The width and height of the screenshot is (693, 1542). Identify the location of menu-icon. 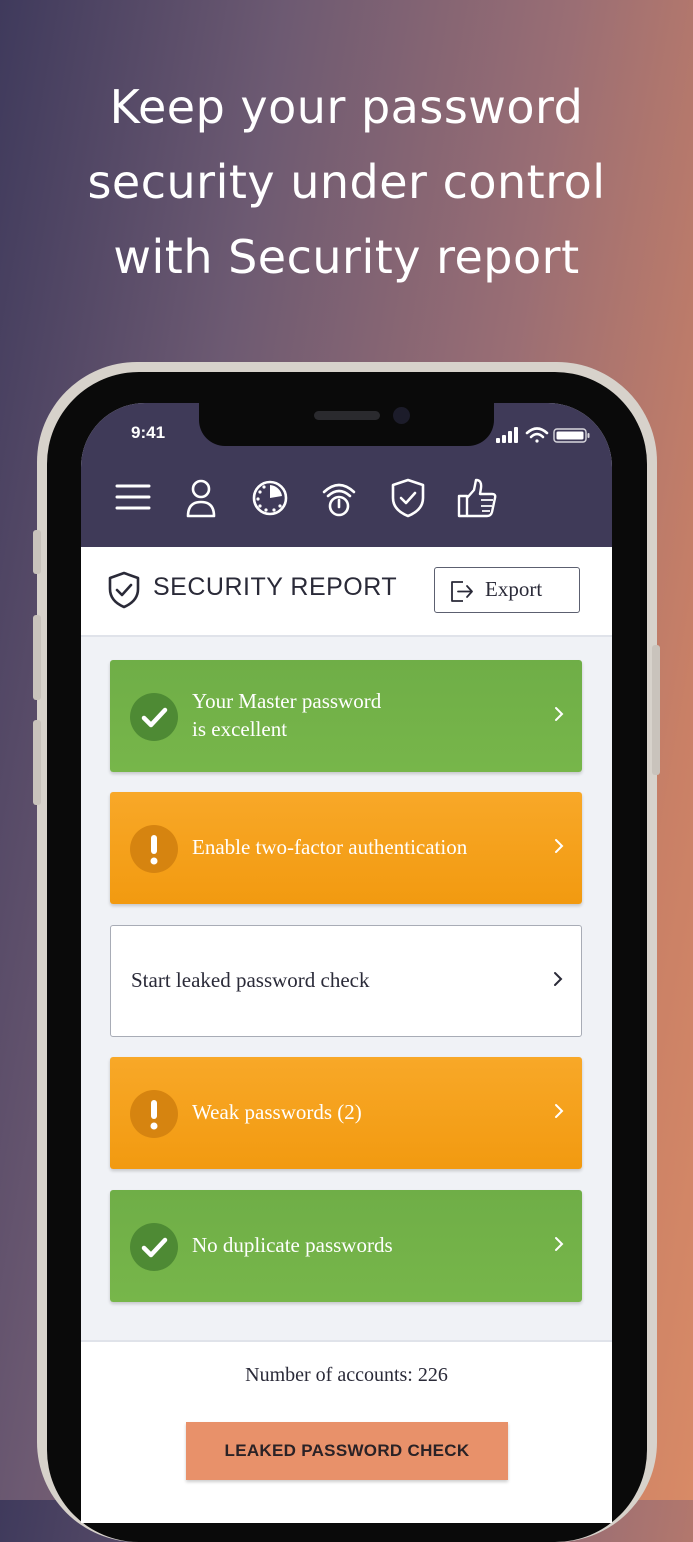
(133, 498).